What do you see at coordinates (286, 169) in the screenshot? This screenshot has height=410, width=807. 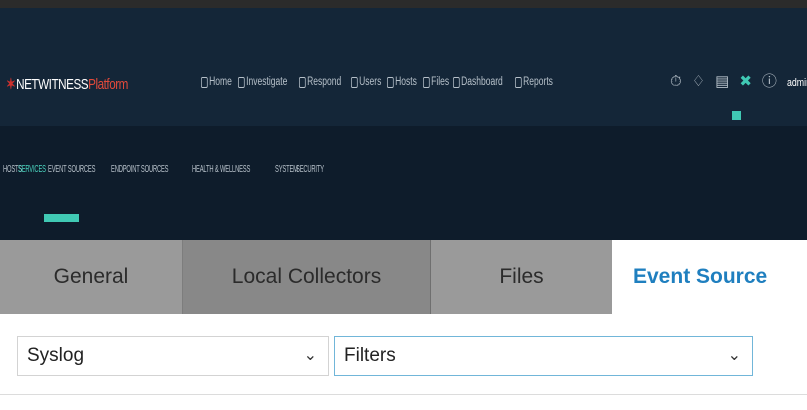 I see `subnav-system: SYSTEM` at bounding box center [286, 169].